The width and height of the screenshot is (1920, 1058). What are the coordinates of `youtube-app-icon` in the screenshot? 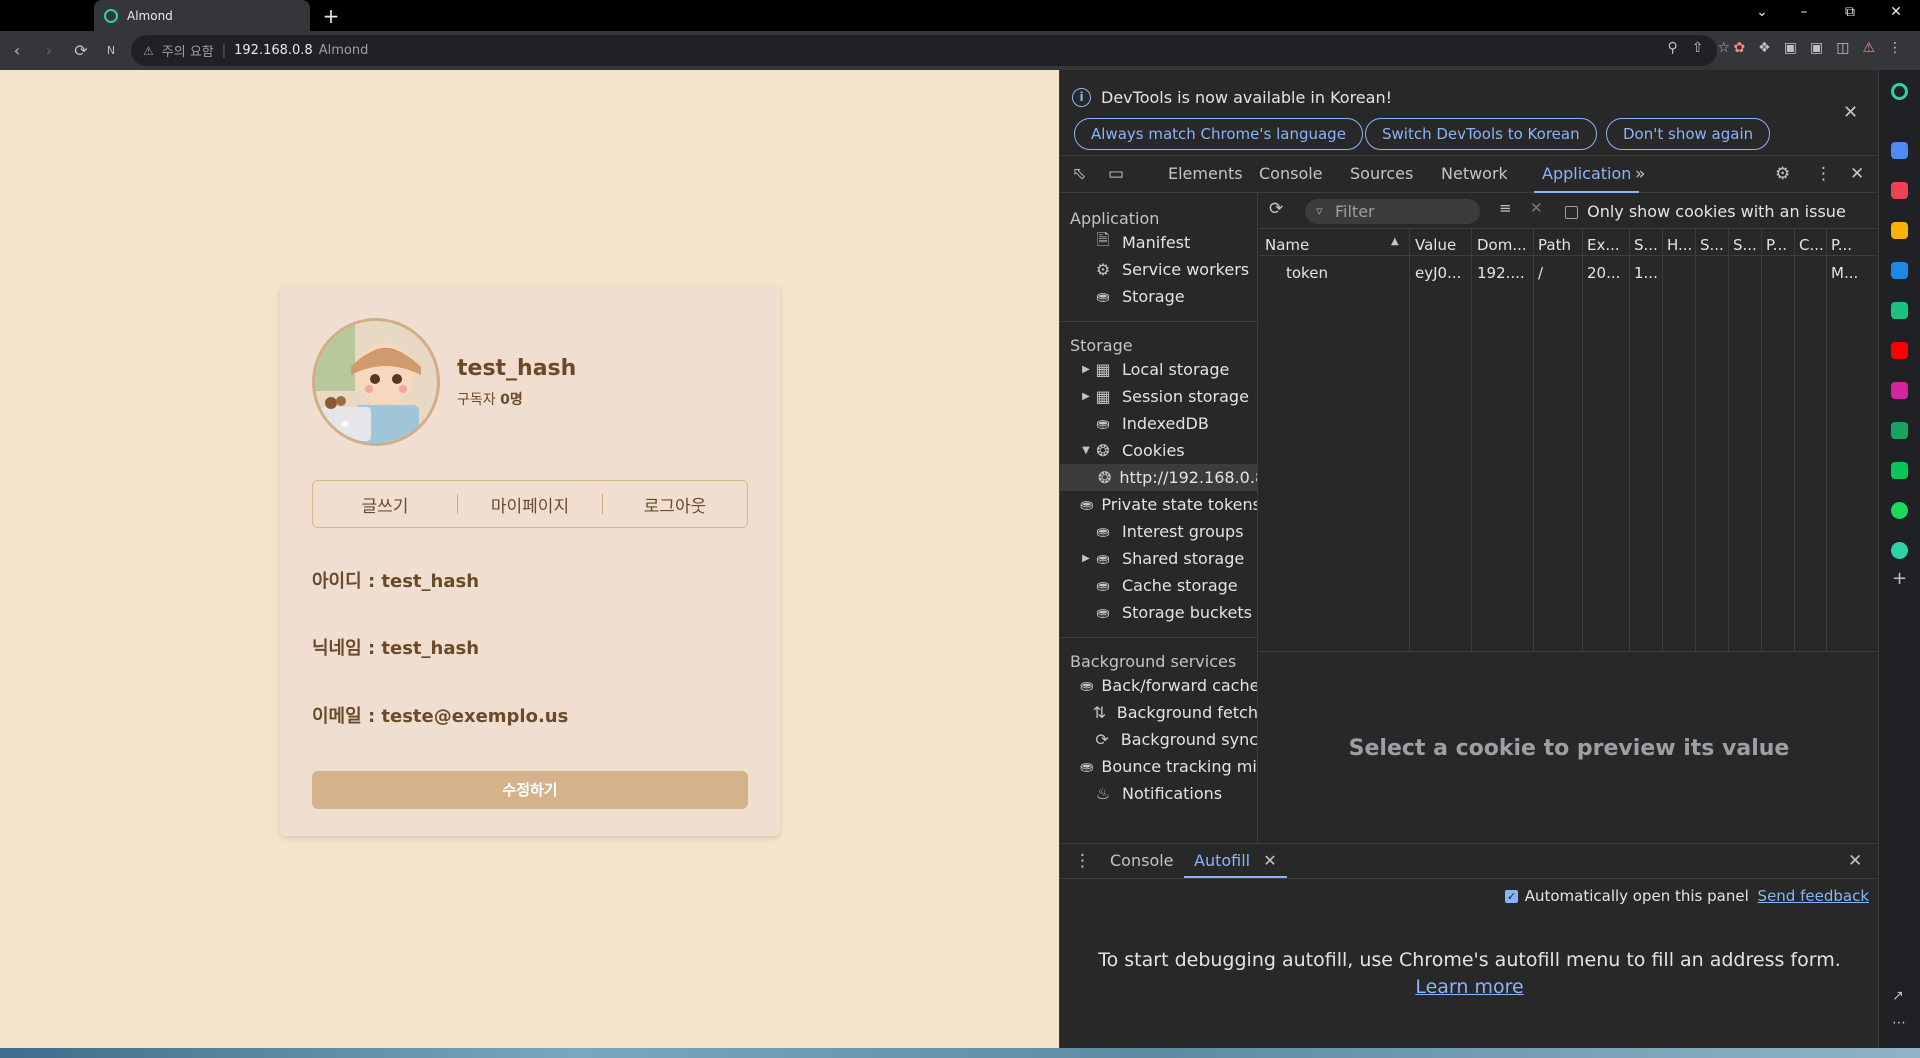 It's located at (1899, 350).